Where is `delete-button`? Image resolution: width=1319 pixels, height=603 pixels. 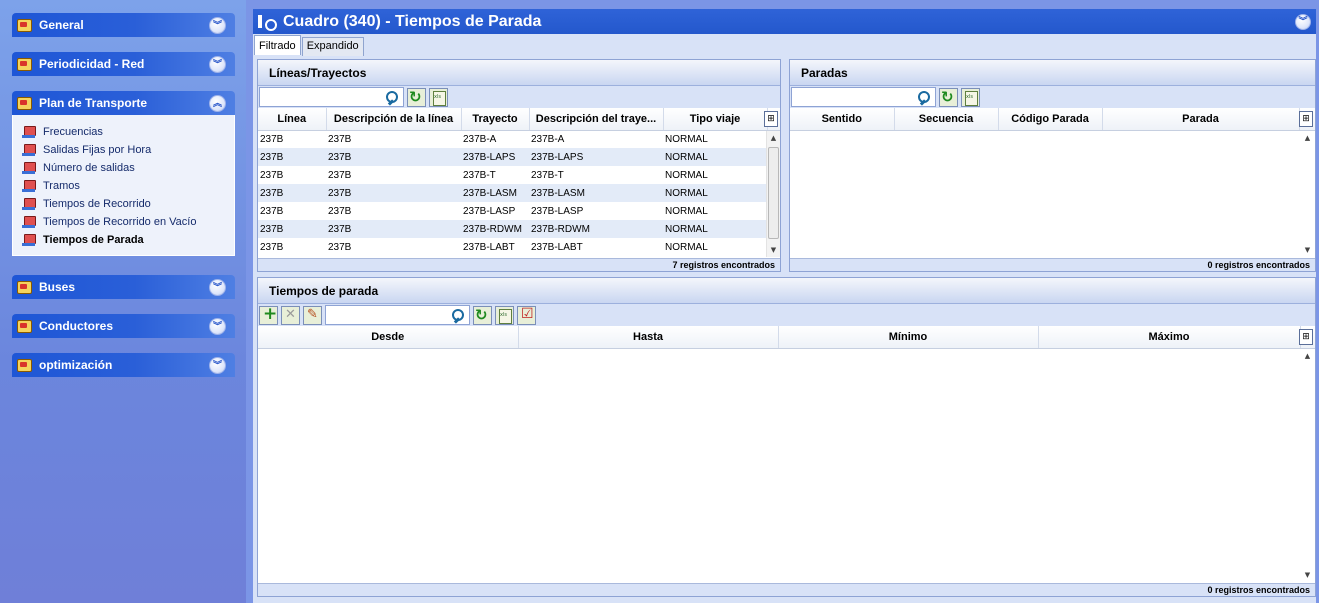 delete-button is located at coordinates (290, 315).